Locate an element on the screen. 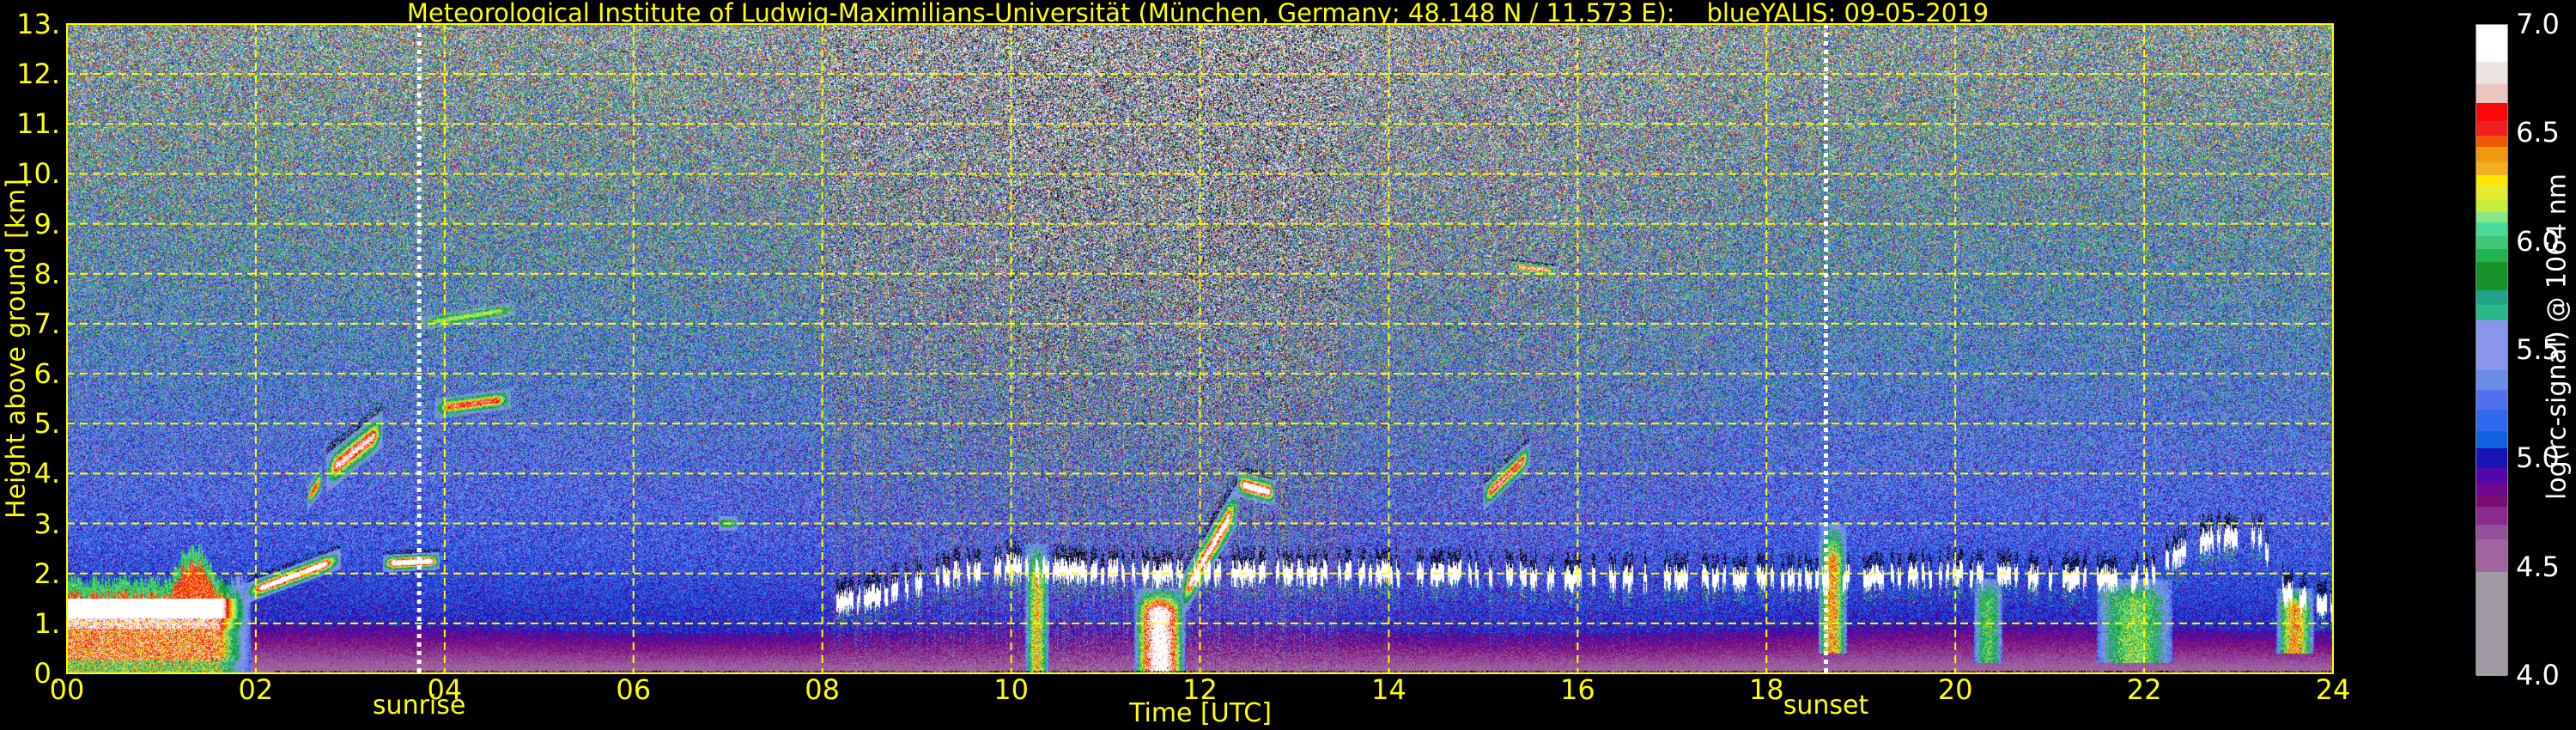 The height and width of the screenshot is (730, 2576). y-tick-label: 9. is located at coordinates (46, 223).